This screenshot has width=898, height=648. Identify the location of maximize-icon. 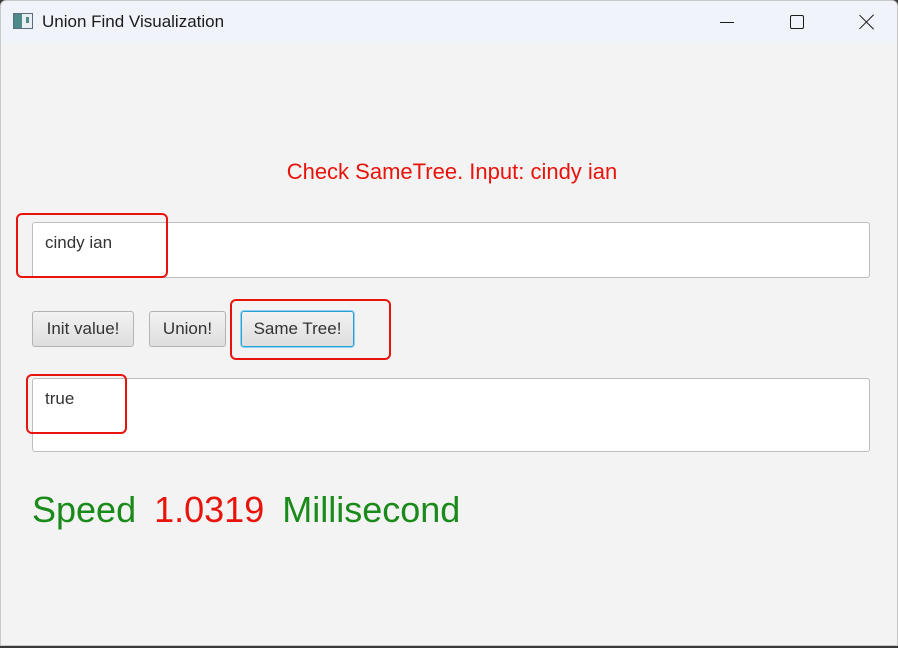
(797, 22).